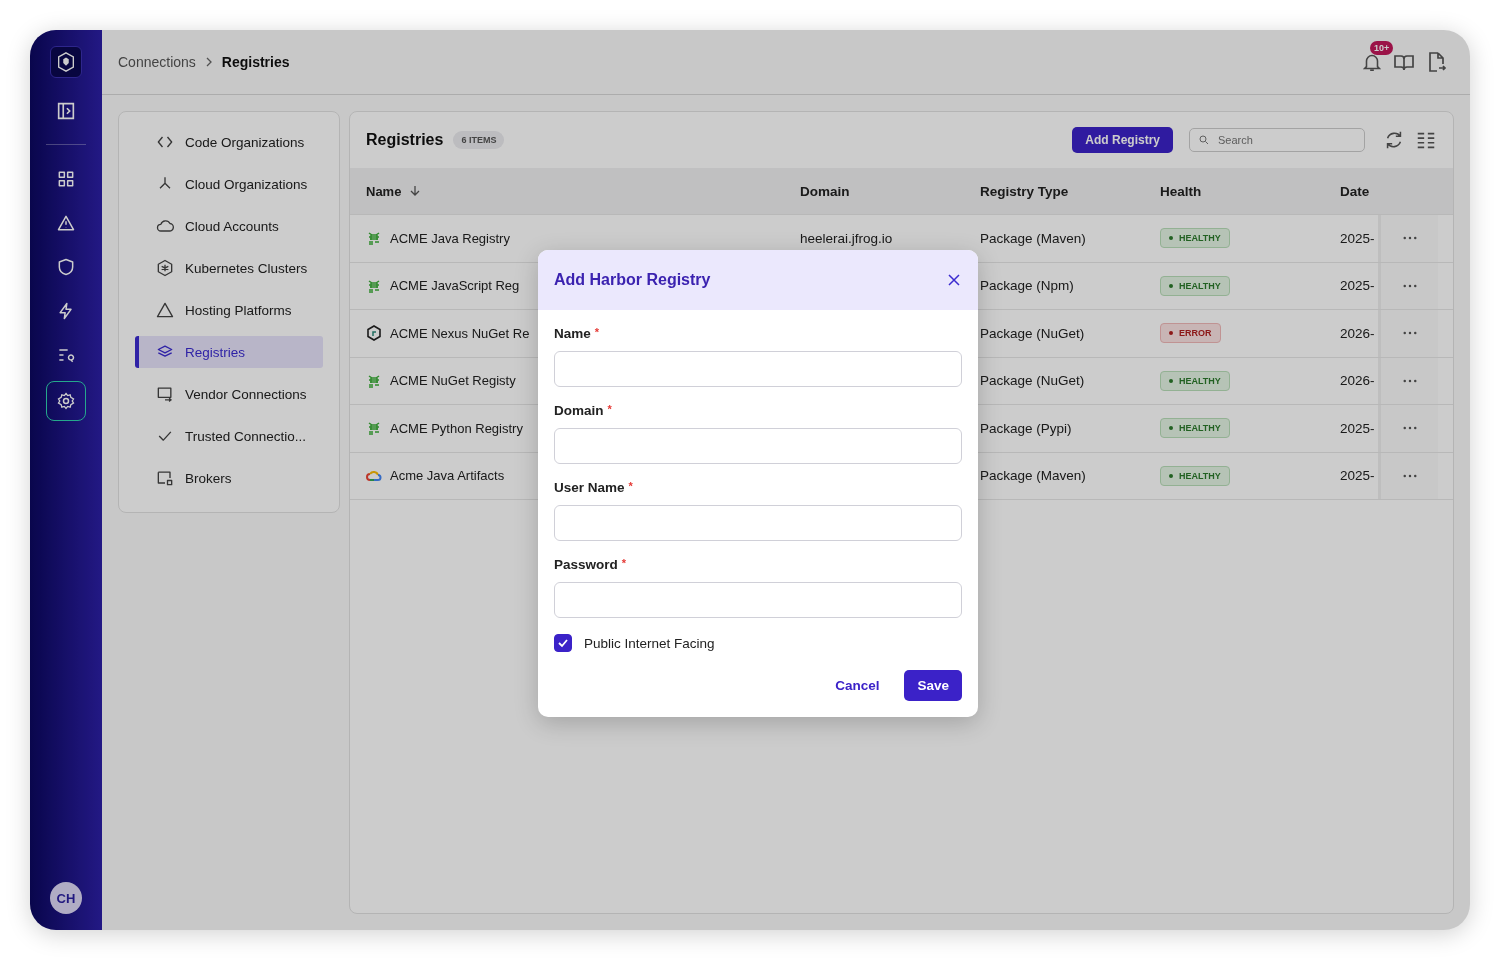  What do you see at coordinates (954, 280) in the screenshot?
I see `close-icon` at bounding box center [954, 280].